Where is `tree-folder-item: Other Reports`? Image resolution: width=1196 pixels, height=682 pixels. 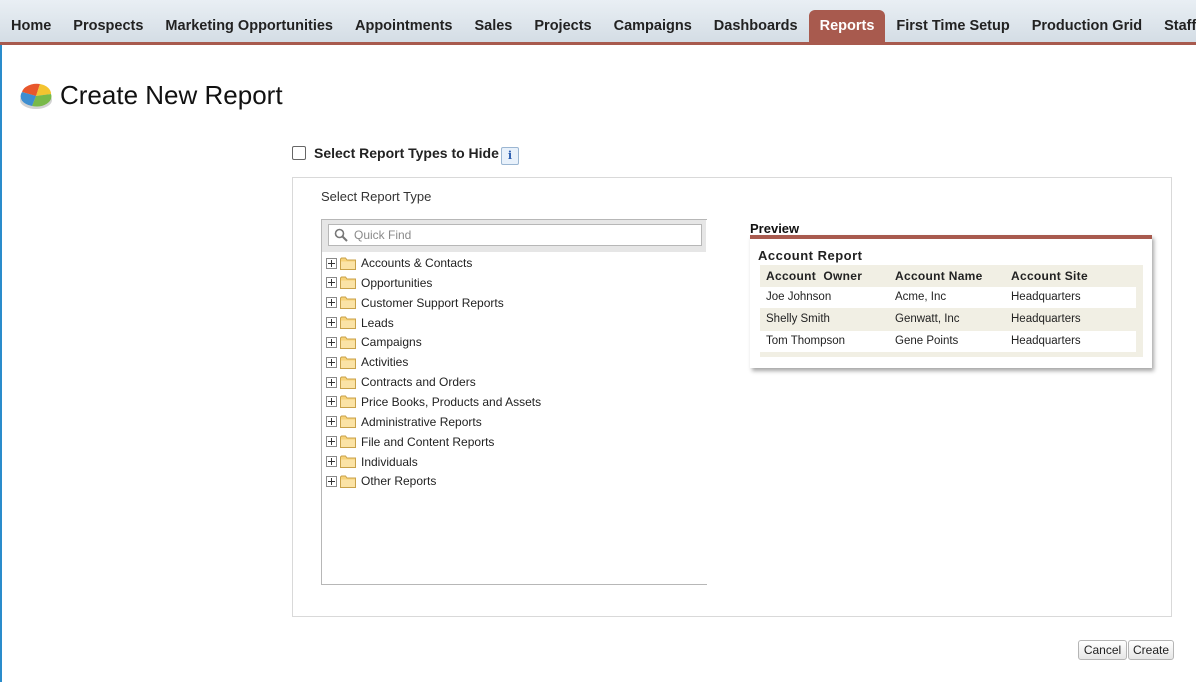 tree-folder-item: Other Reports is located at coordinates (381, 481).